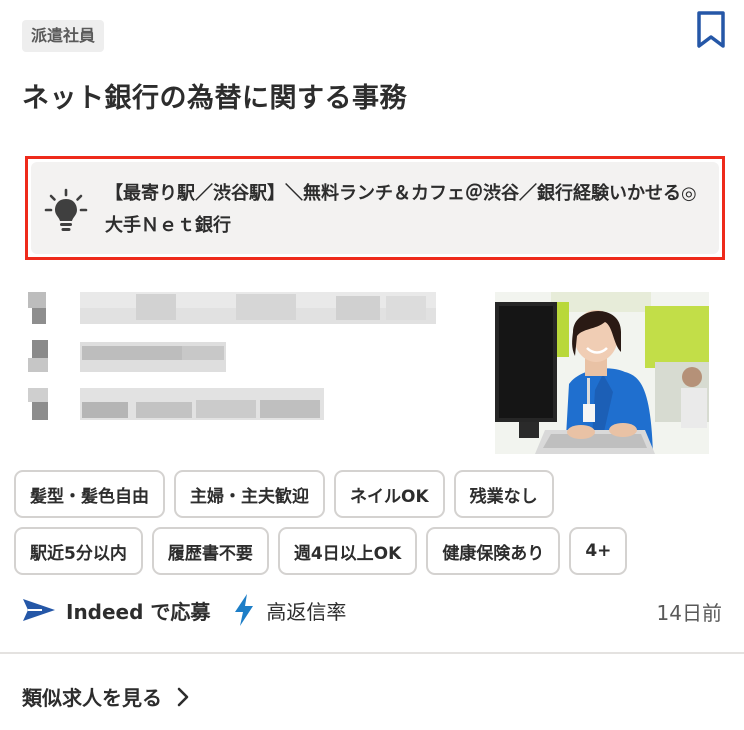 This screenshot has width=744, height=730. What do you see at coordinates (372, 653) in the screenshot?
I see `divider` at bounding box center [372, 653].